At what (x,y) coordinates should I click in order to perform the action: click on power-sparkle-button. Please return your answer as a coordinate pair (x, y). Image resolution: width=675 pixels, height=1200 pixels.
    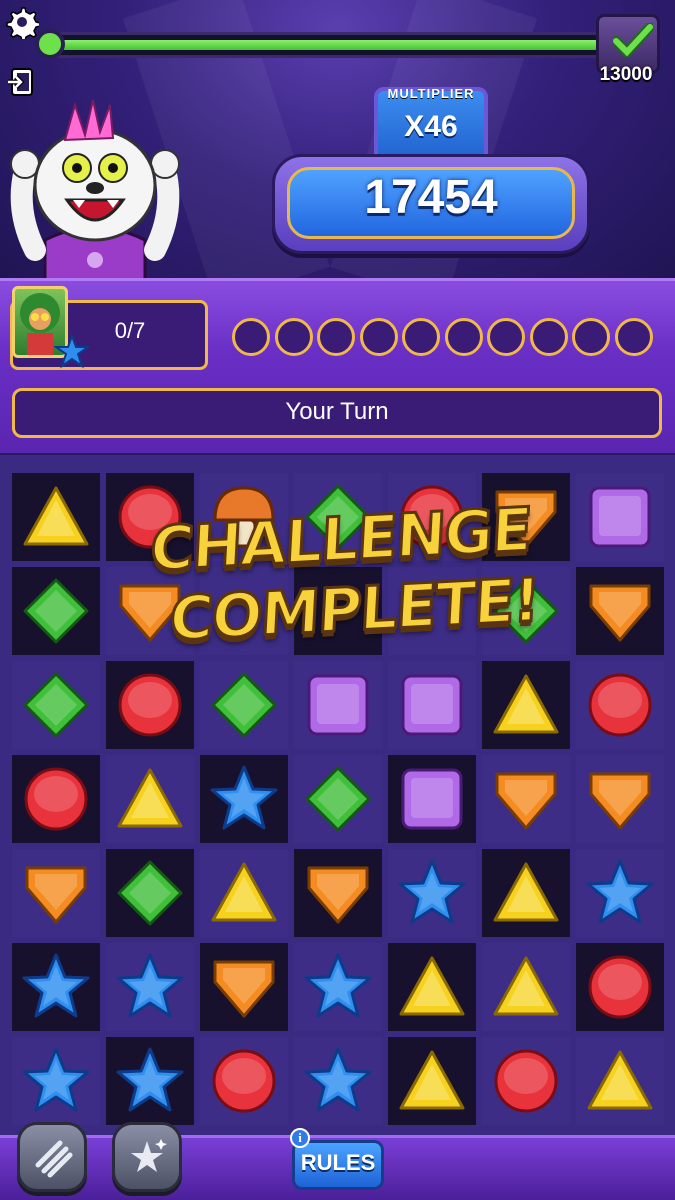
    Looking at the image, I should click on (147, 1157).